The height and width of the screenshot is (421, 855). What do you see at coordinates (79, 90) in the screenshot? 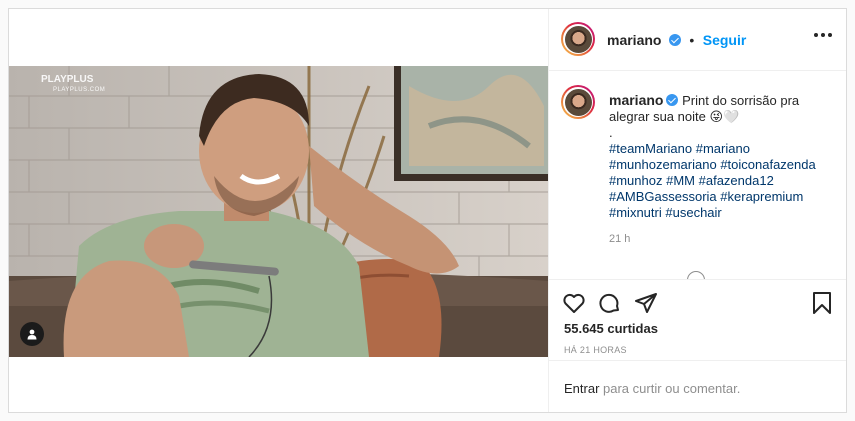
I see `watermark-url: PLAYPLUS.COM` at bounding box center [79, 90].